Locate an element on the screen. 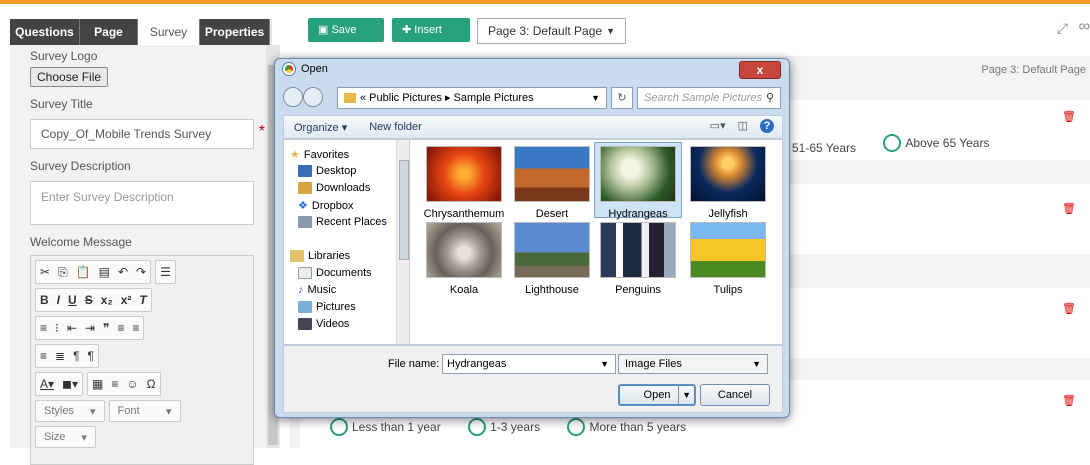 The height and width of the screenshot is (465, 1090). tree-dropbox: ❖ Dropbox is located at coordinates (325, 206).